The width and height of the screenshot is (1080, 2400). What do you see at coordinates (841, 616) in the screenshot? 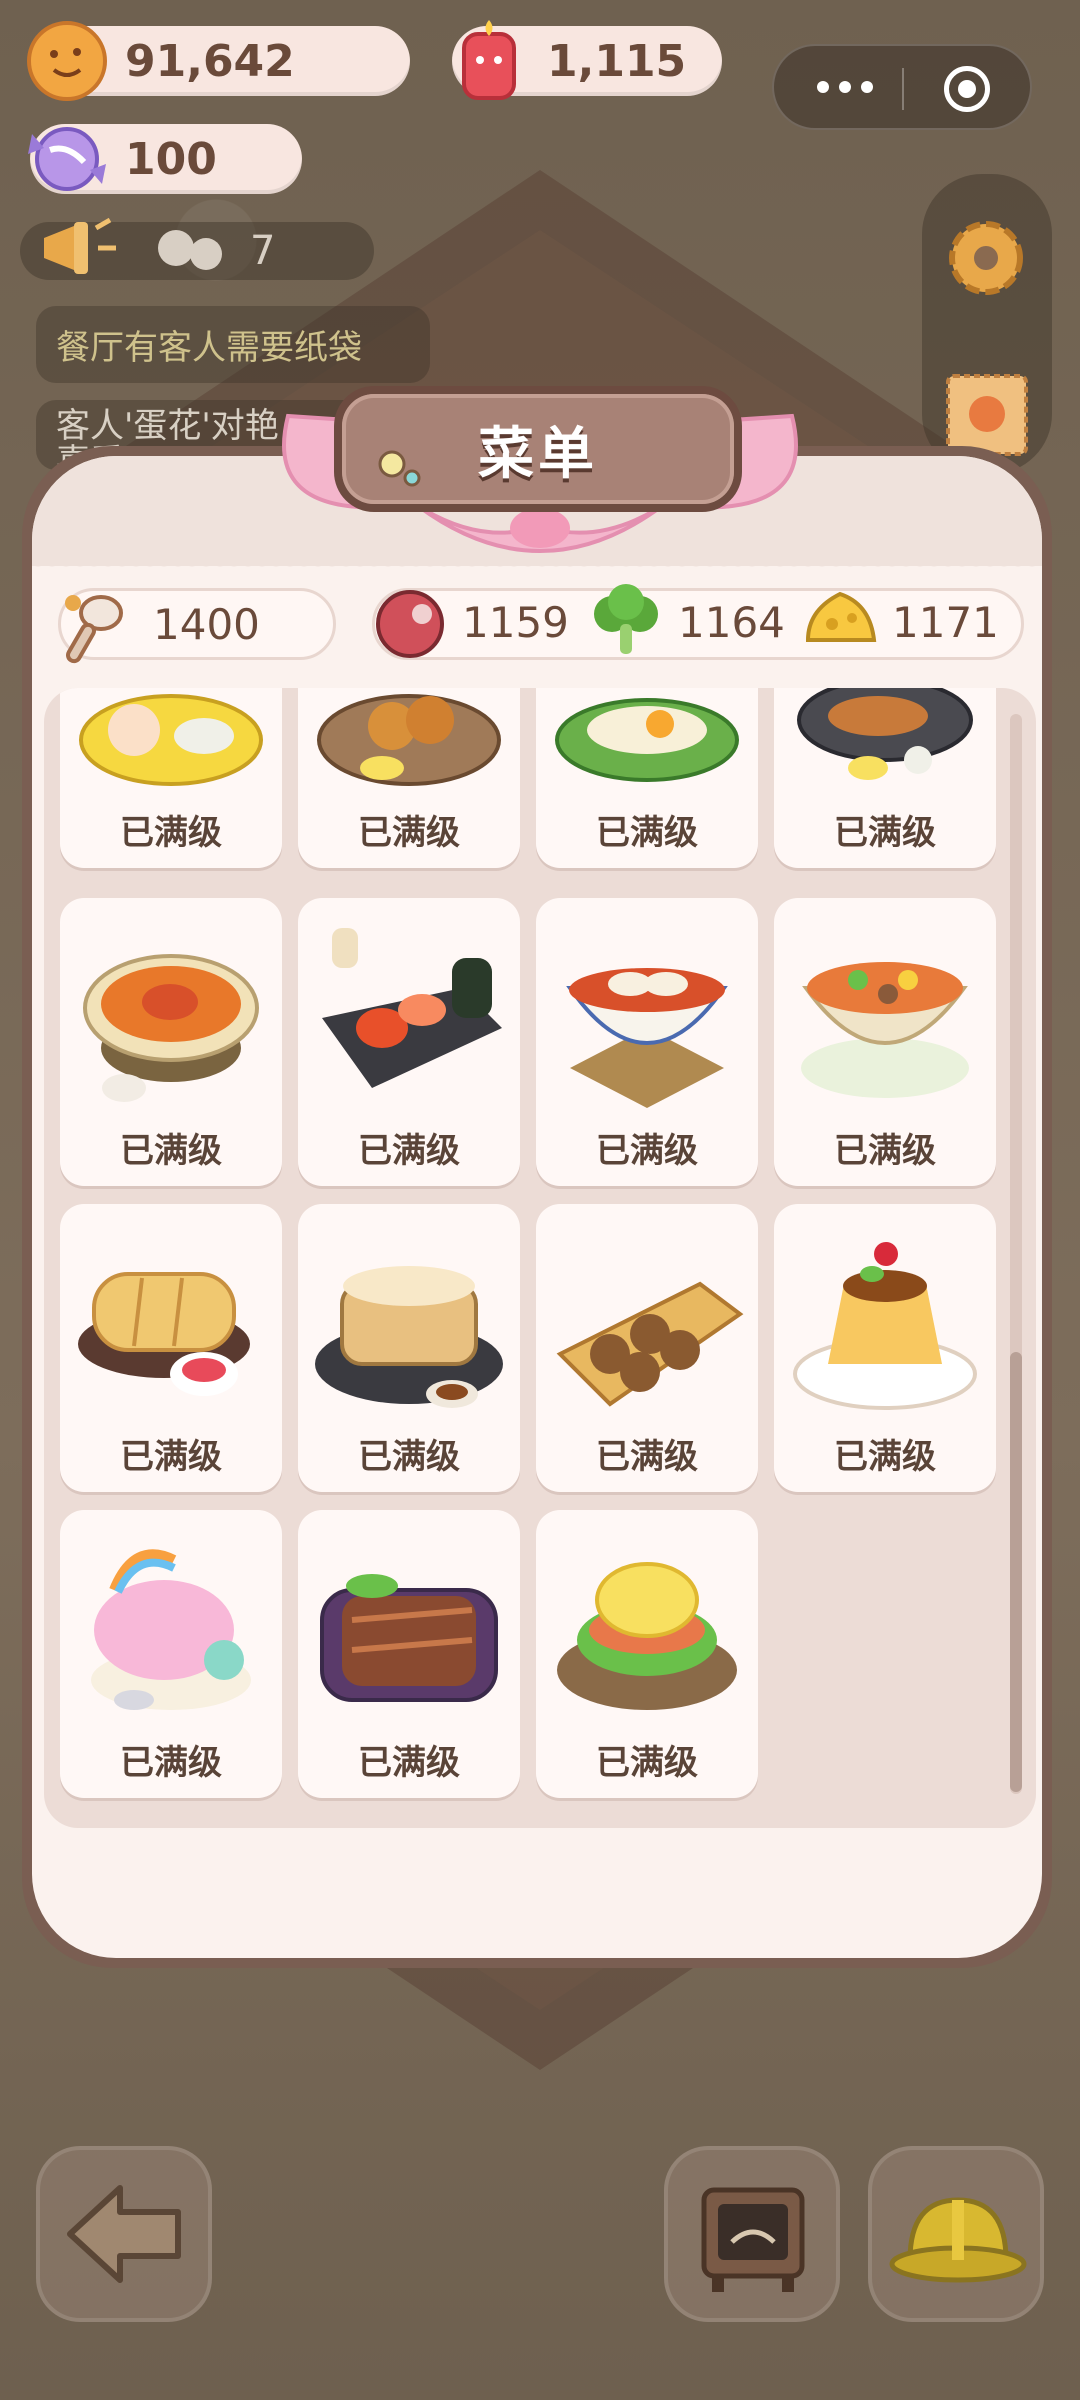
I see `cheese-icon` at bounding box center [841, 616].